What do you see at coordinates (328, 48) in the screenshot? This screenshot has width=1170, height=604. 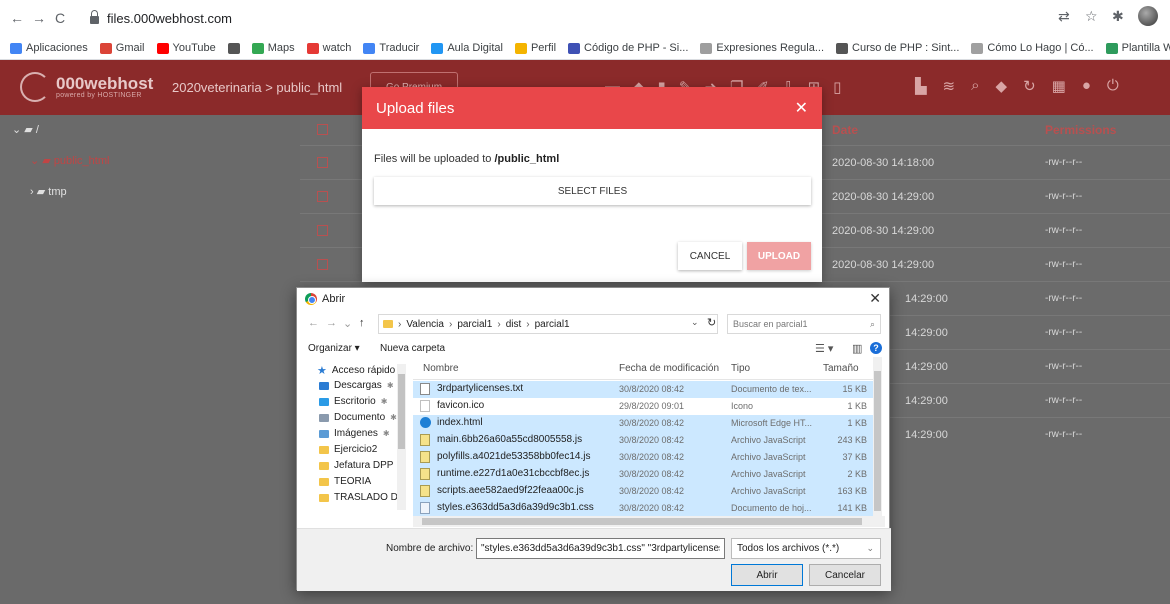 I see `bookmark-item: watch` at bounding box center [328, 48].